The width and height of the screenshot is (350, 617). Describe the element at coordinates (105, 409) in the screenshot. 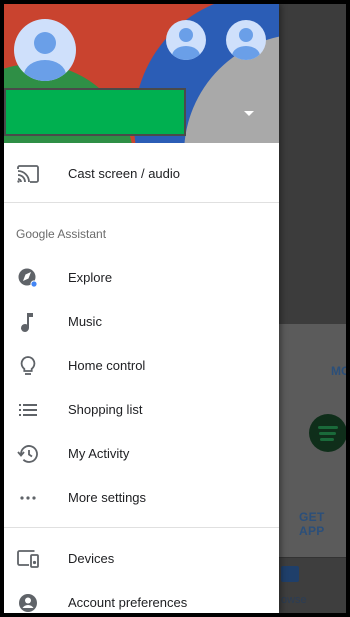

I see `menu-item-label: Shopping list` at that location.